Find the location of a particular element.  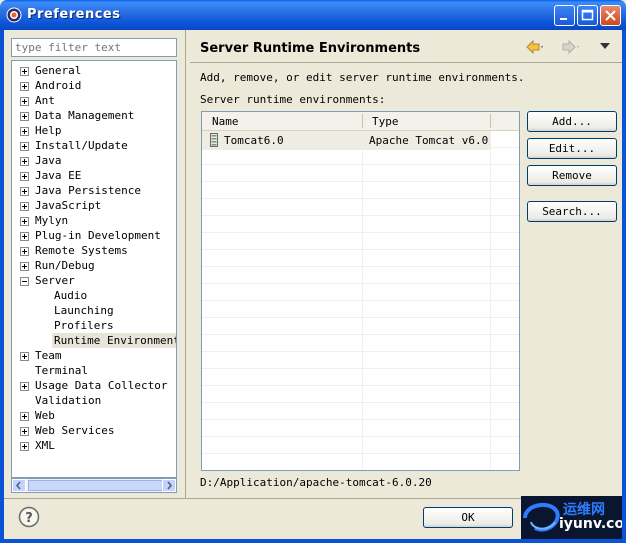

tree-item-label: Java Persistence is located at coordinates (88, 190).